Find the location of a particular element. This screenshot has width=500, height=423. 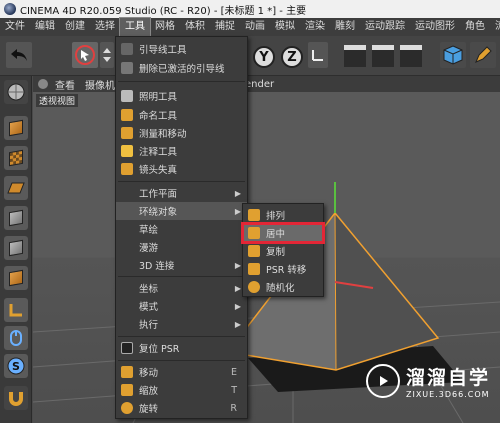

menu-item-workplane: 工作平面 ▶ is located at coordinates (181, 193).